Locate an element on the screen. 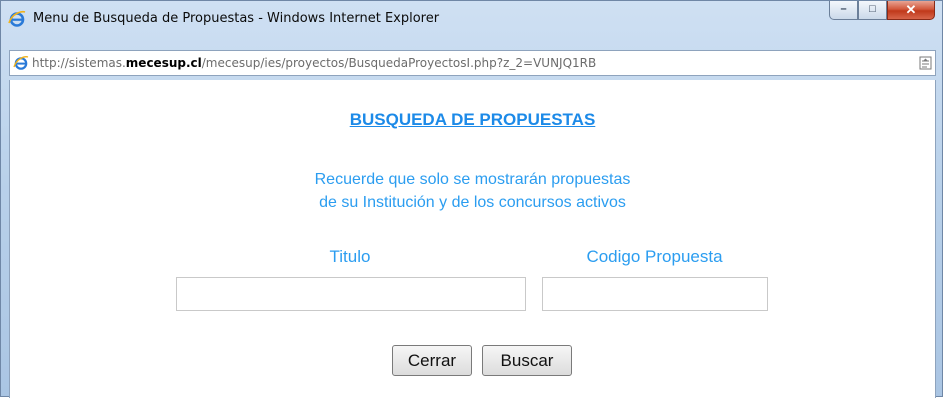 The height and width of the screenshot is (398, 943). minimize-icon: – is located at coordinates (843, 9).